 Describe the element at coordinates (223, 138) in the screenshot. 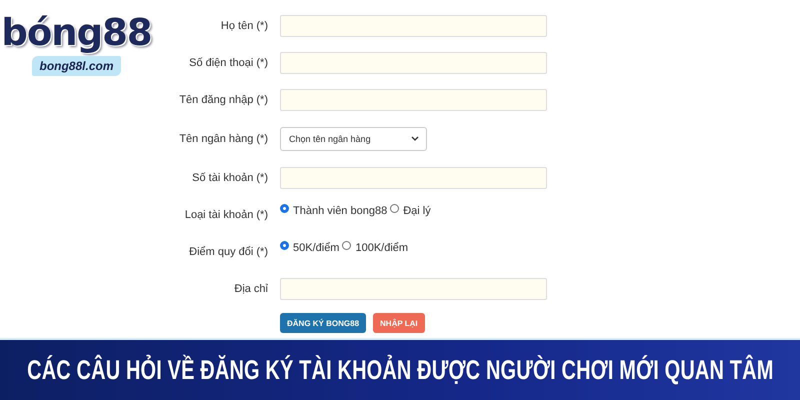

I see `field-label: Tên ngân hàng (*)` at that location.